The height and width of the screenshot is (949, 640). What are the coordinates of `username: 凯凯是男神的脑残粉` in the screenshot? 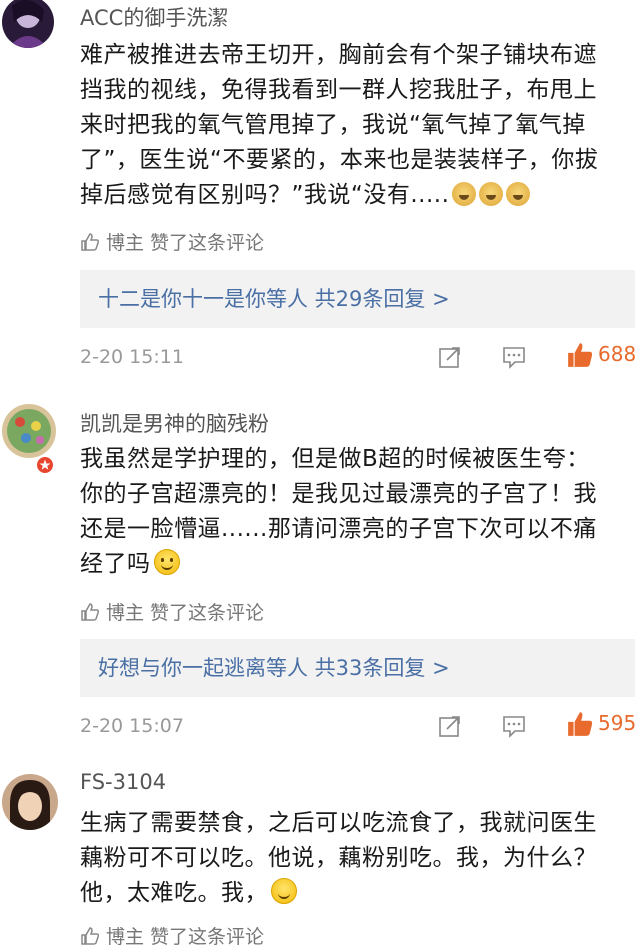 It's located at (174, 423).